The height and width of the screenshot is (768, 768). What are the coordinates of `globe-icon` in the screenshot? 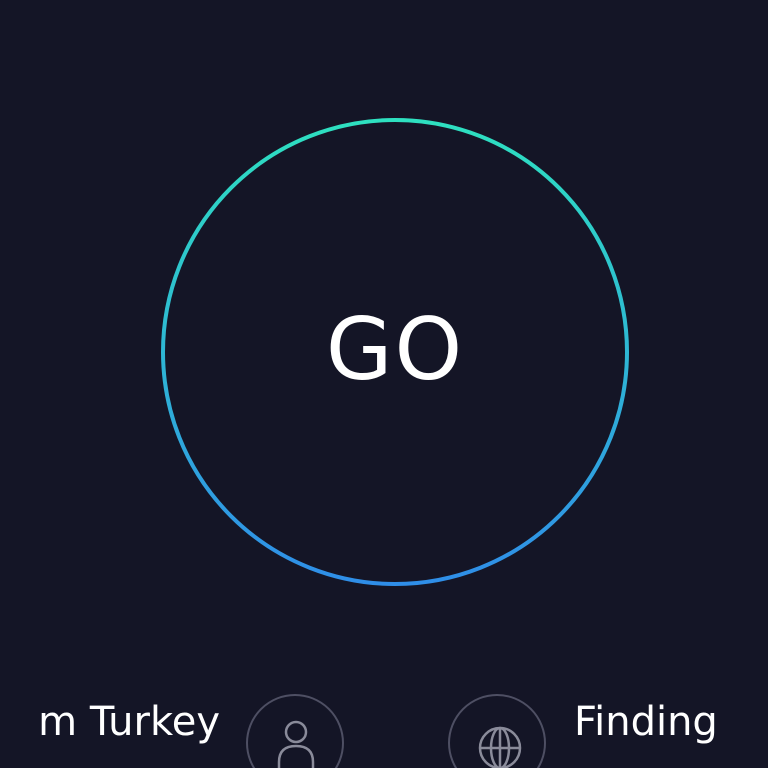 It's located at (500, 747).